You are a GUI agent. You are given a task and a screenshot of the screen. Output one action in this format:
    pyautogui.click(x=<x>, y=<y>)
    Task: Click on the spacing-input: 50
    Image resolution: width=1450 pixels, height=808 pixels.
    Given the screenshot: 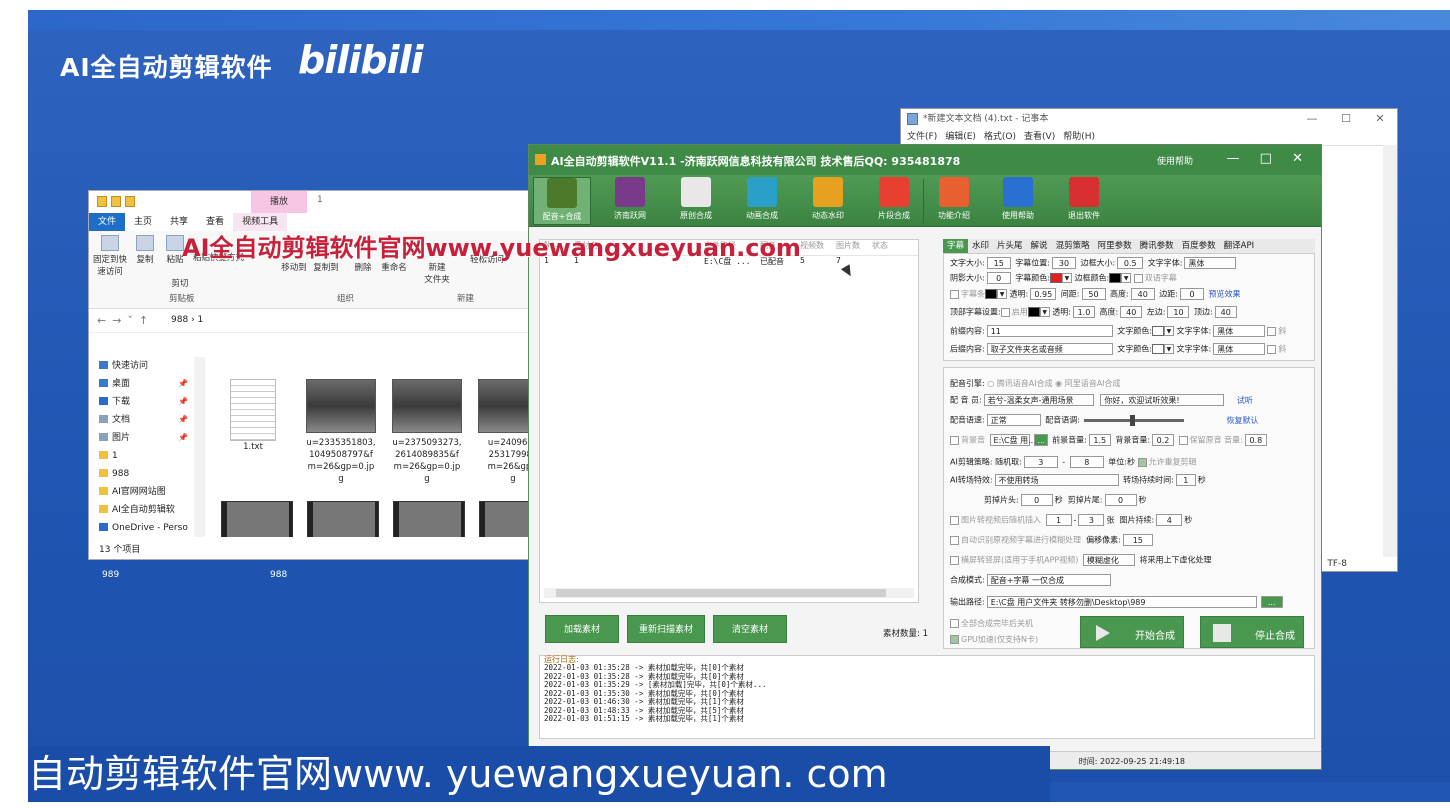 What is the action you would take?
    pyautogui.click(x=1093, y=294)
    